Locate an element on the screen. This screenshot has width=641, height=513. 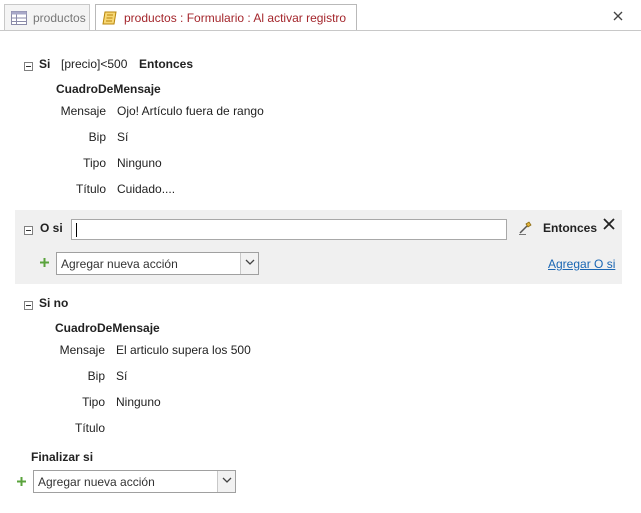
text-caret is located at coordinates (76, 230).